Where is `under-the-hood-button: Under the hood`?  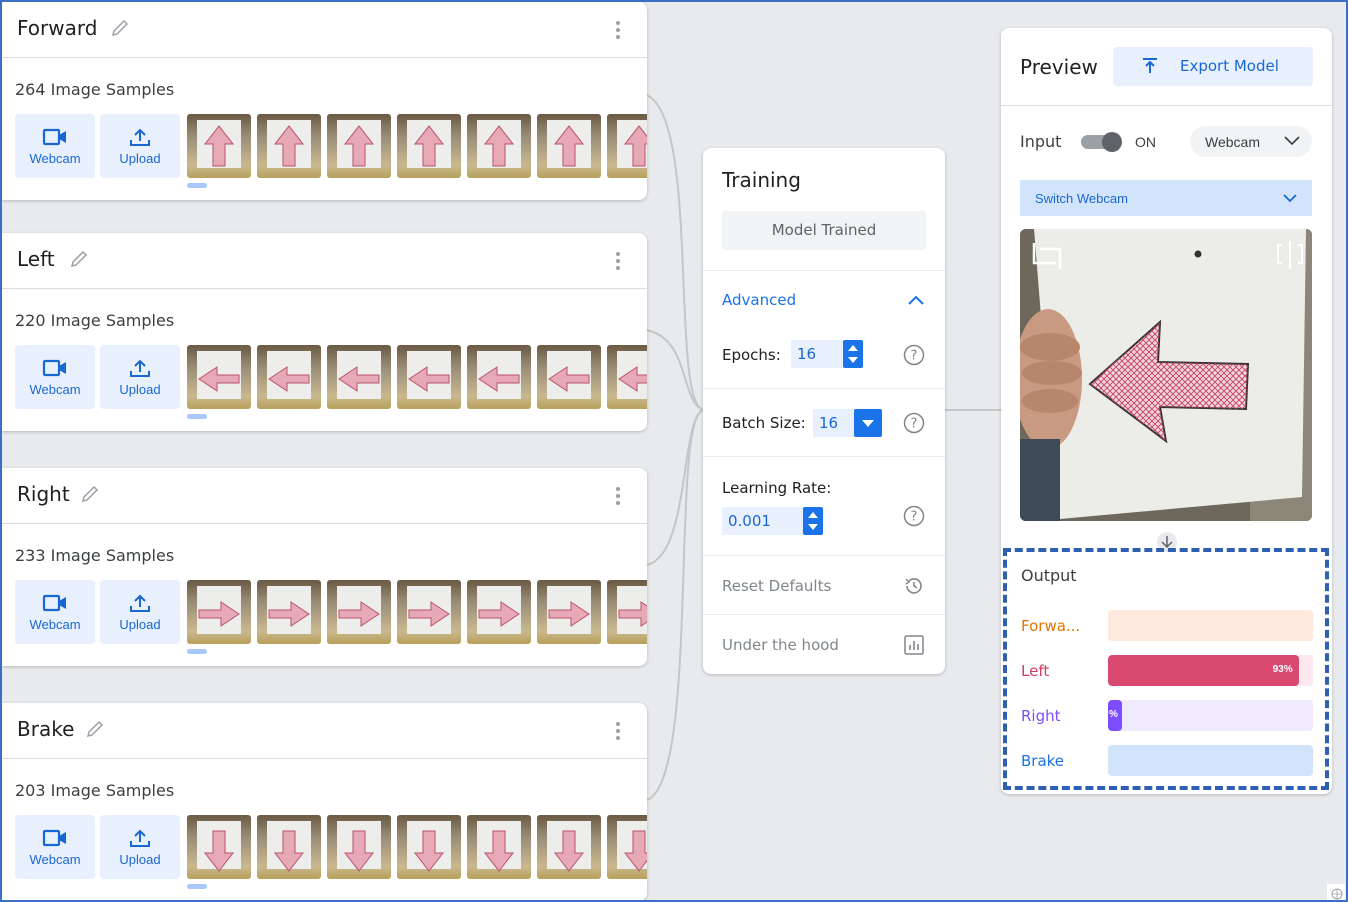 under-the-hood-button: Under the hood is located at coordinates (780, 645).